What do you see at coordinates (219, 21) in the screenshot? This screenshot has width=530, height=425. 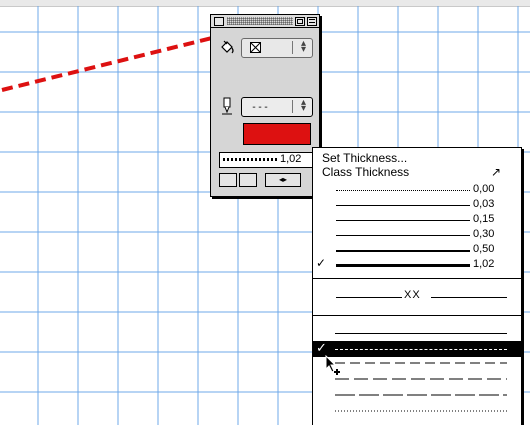 I see `palette-close-box` at bounding box center [219, 21].